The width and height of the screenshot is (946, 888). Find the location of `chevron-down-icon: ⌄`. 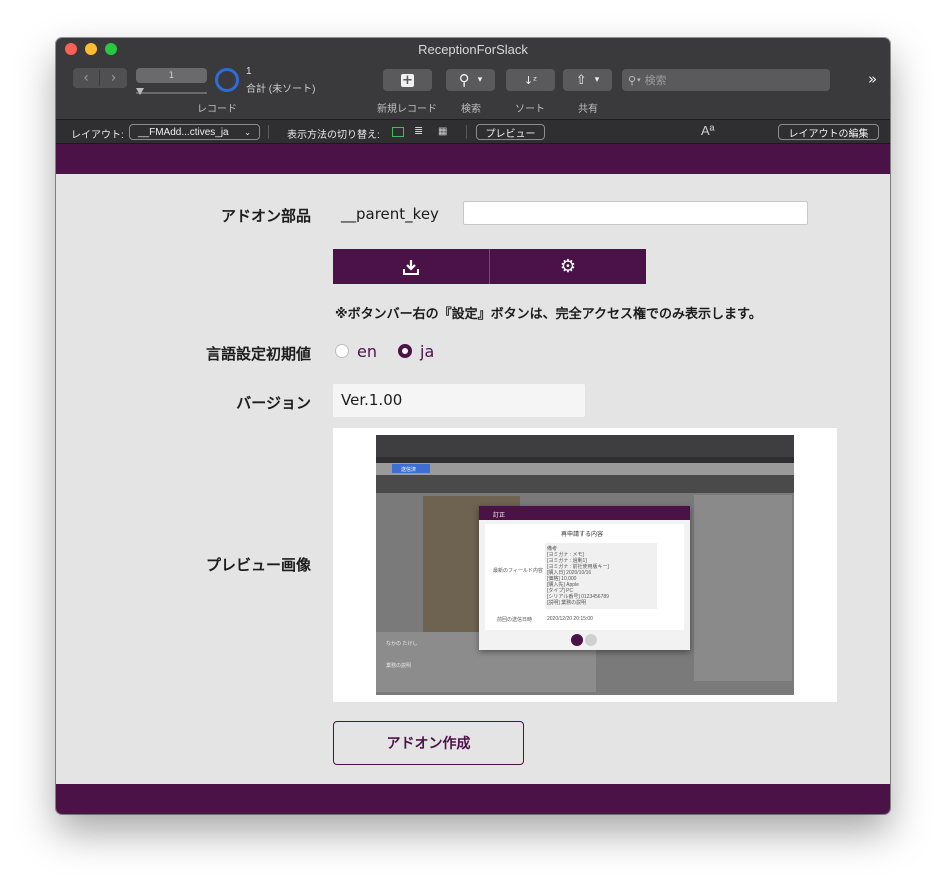

chevron-down-icon: ⌄ is located at coordinates (247, 132).